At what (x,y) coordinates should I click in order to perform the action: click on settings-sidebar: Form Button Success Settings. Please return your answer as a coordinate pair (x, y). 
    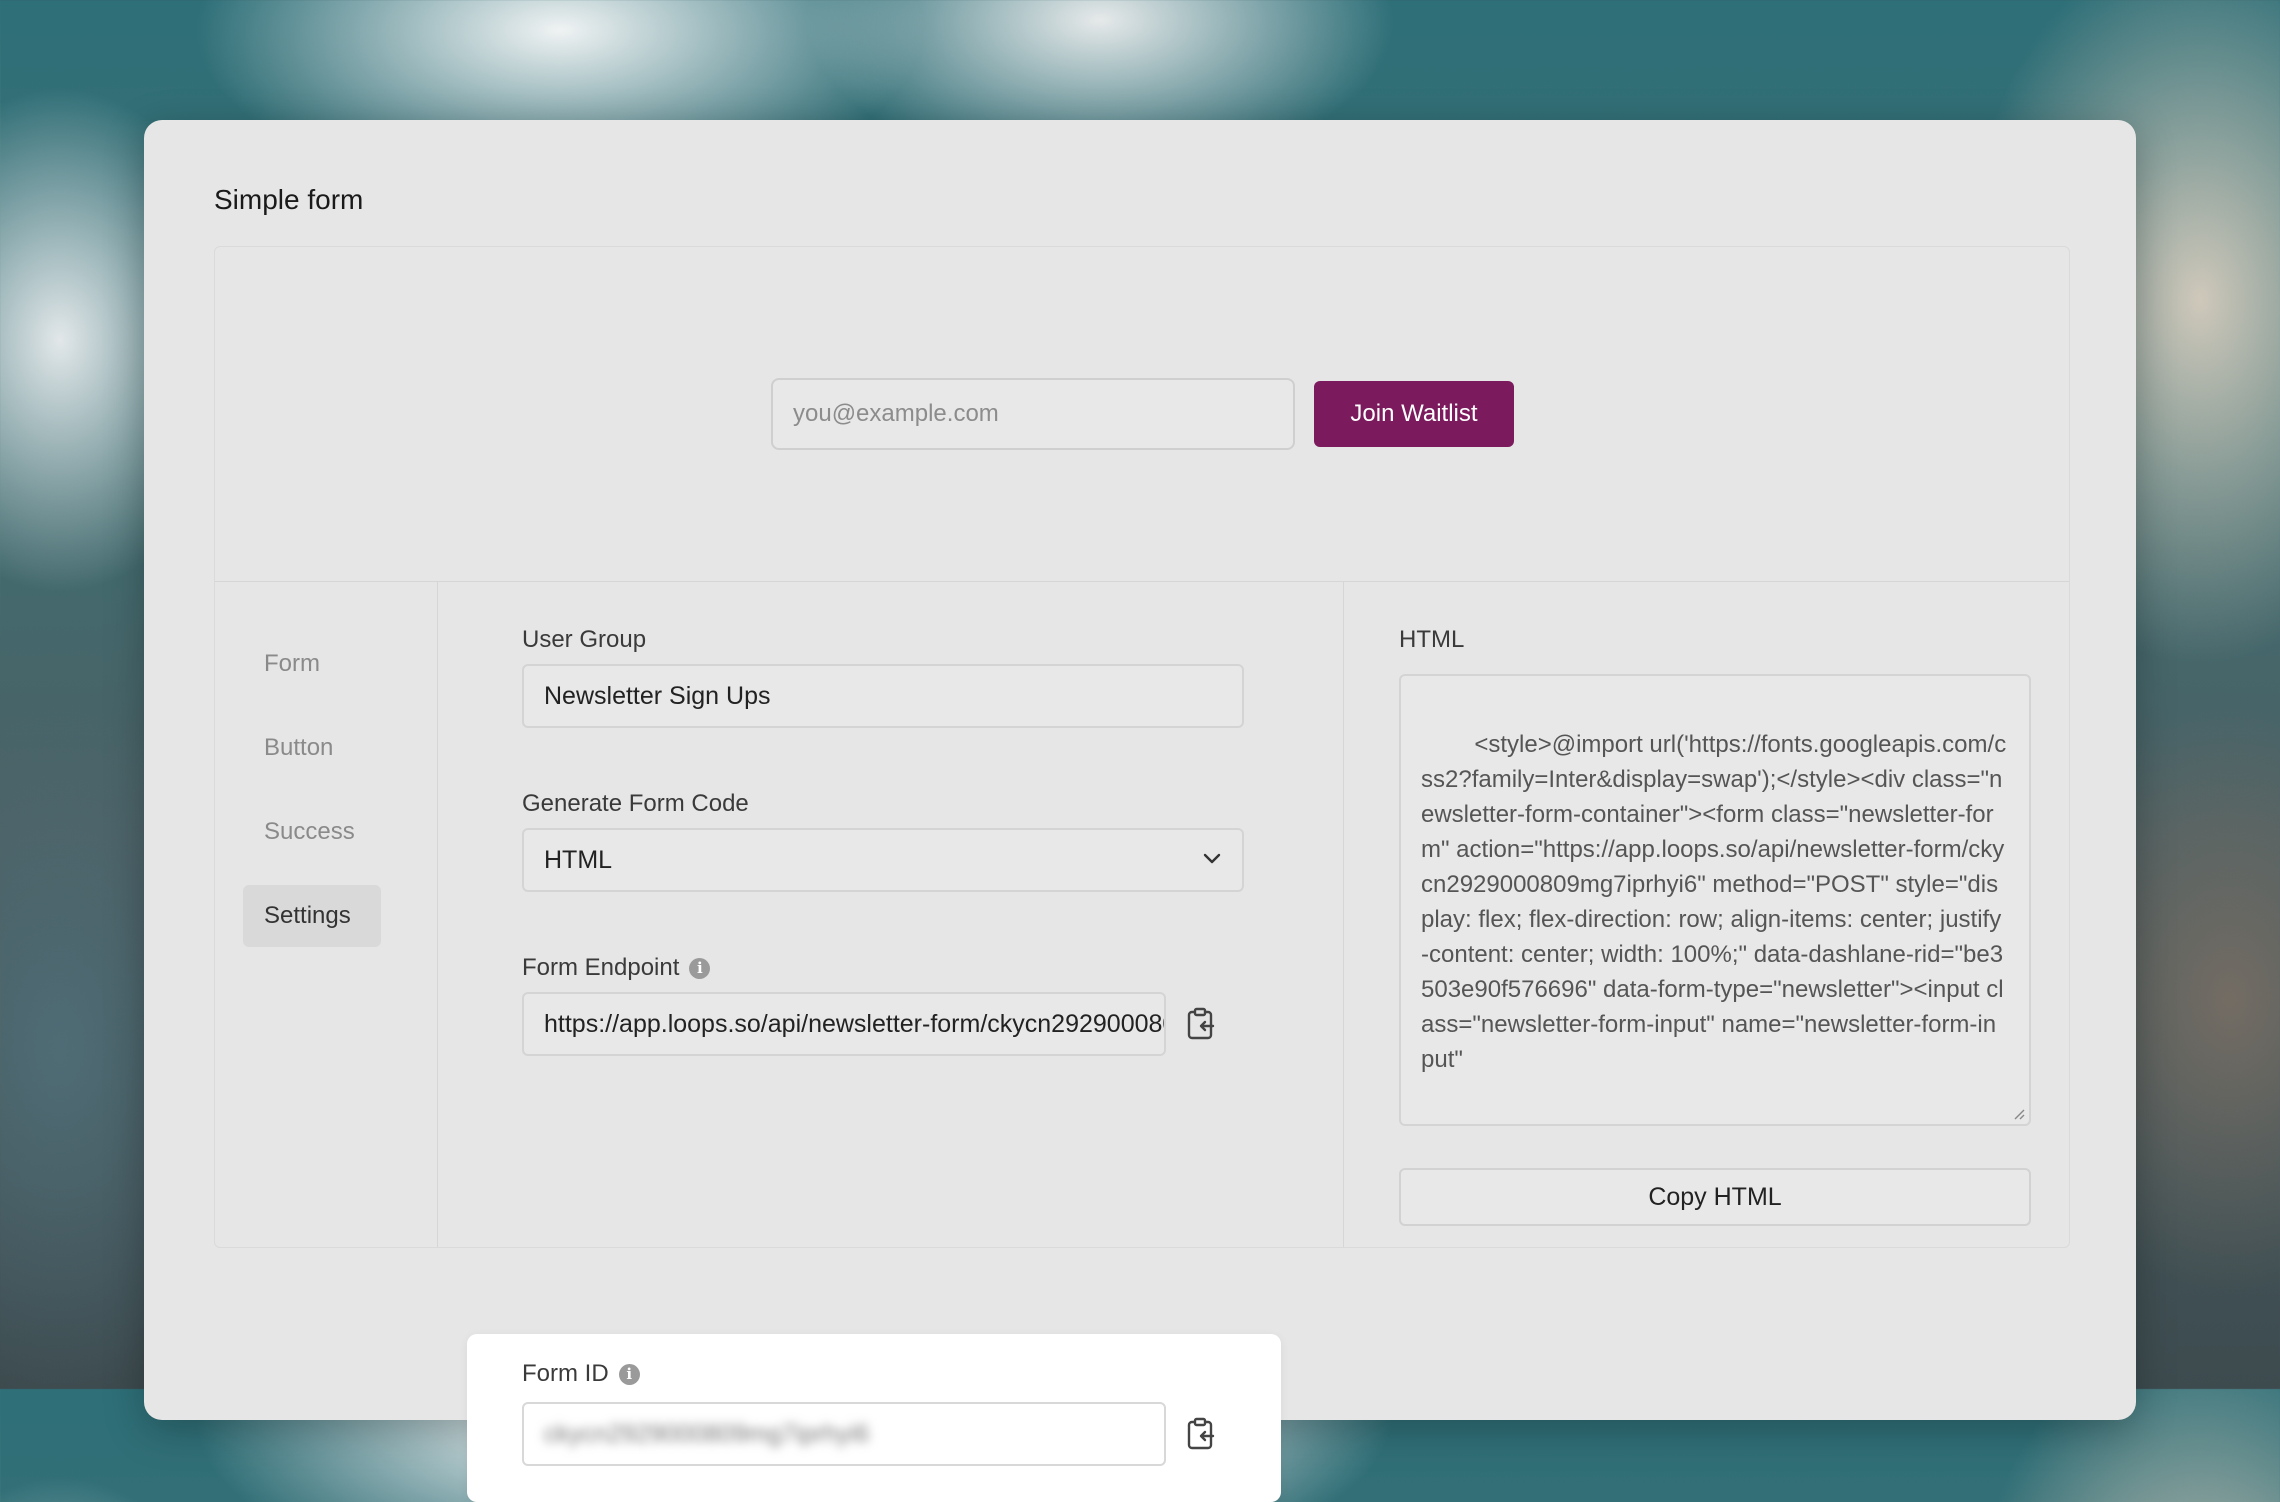
    Looking at the image, I should click on (326, 914).